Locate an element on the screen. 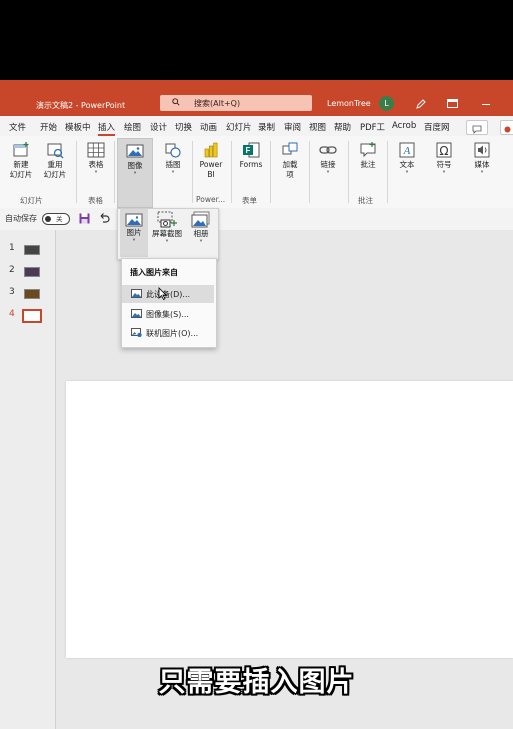 Image resolution: width=513 pixels, height=729 pixels. image-button: 图像 ˅ is located at coordinates (135, 173).